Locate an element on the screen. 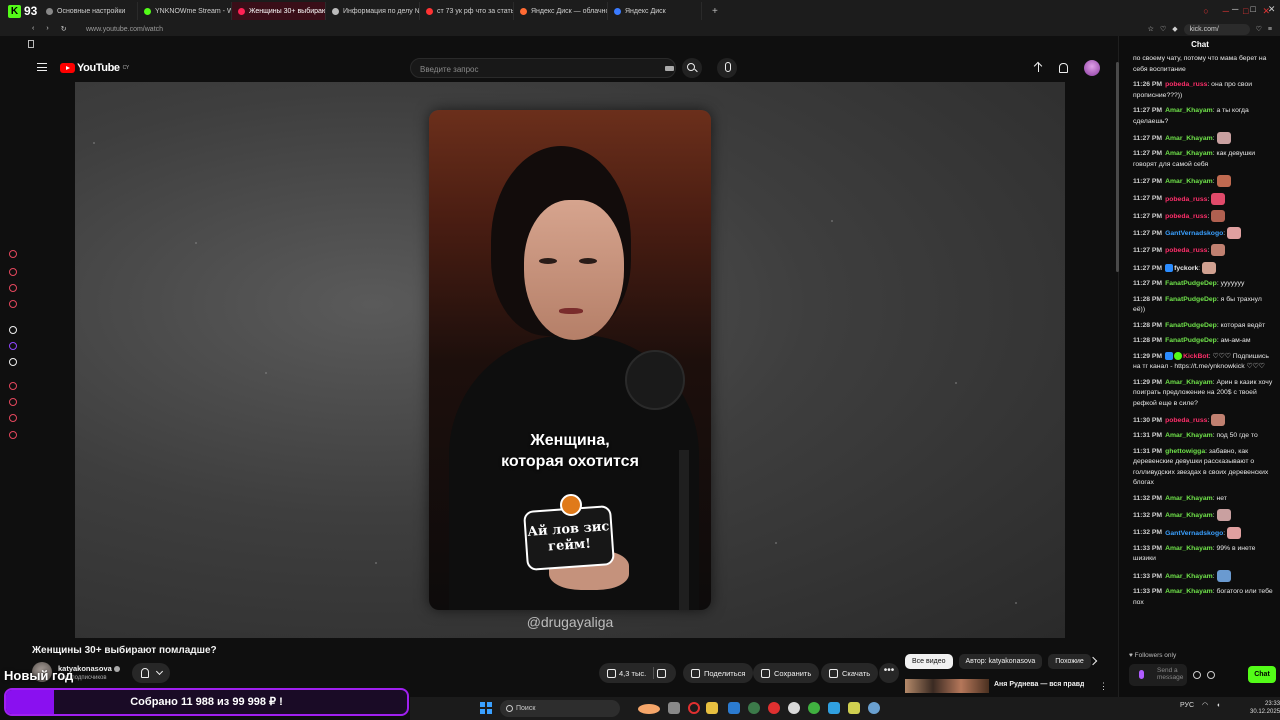 The image size is (1280, 720). bookmark-icon: ☆ is located at coordinates (1151, 29).